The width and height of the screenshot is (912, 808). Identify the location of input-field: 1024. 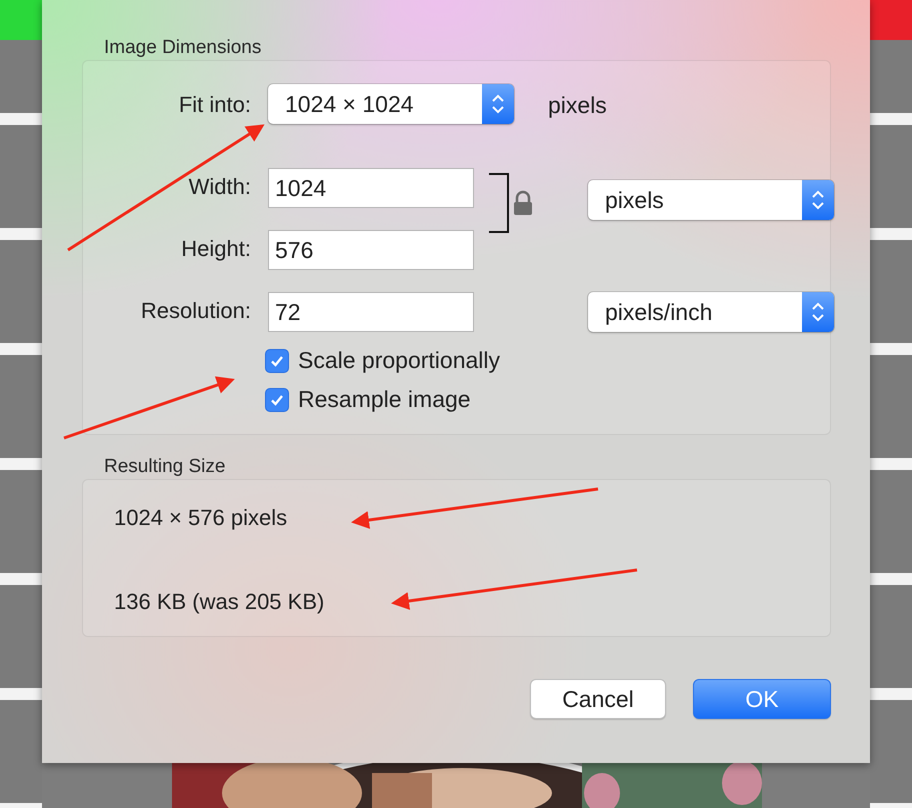
(371, 188).